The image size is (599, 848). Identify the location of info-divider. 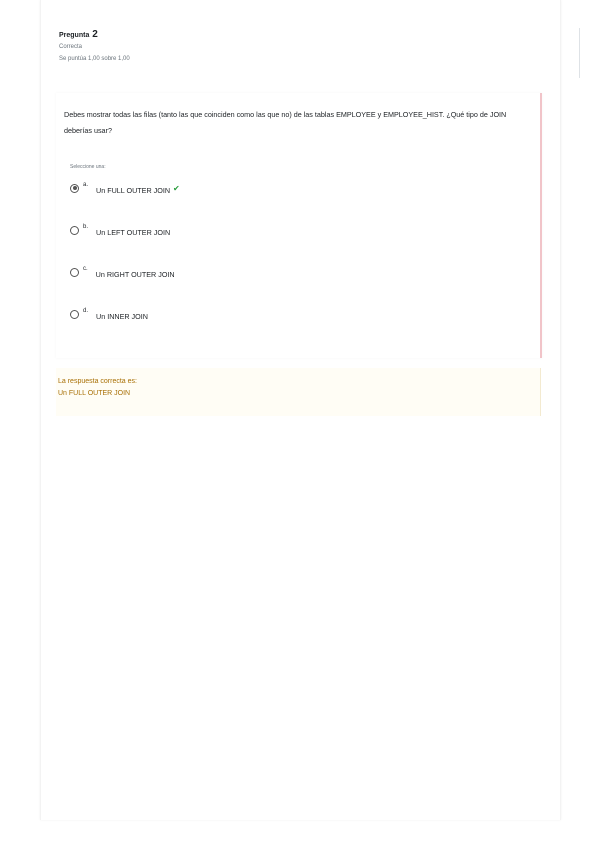
(579, 53).